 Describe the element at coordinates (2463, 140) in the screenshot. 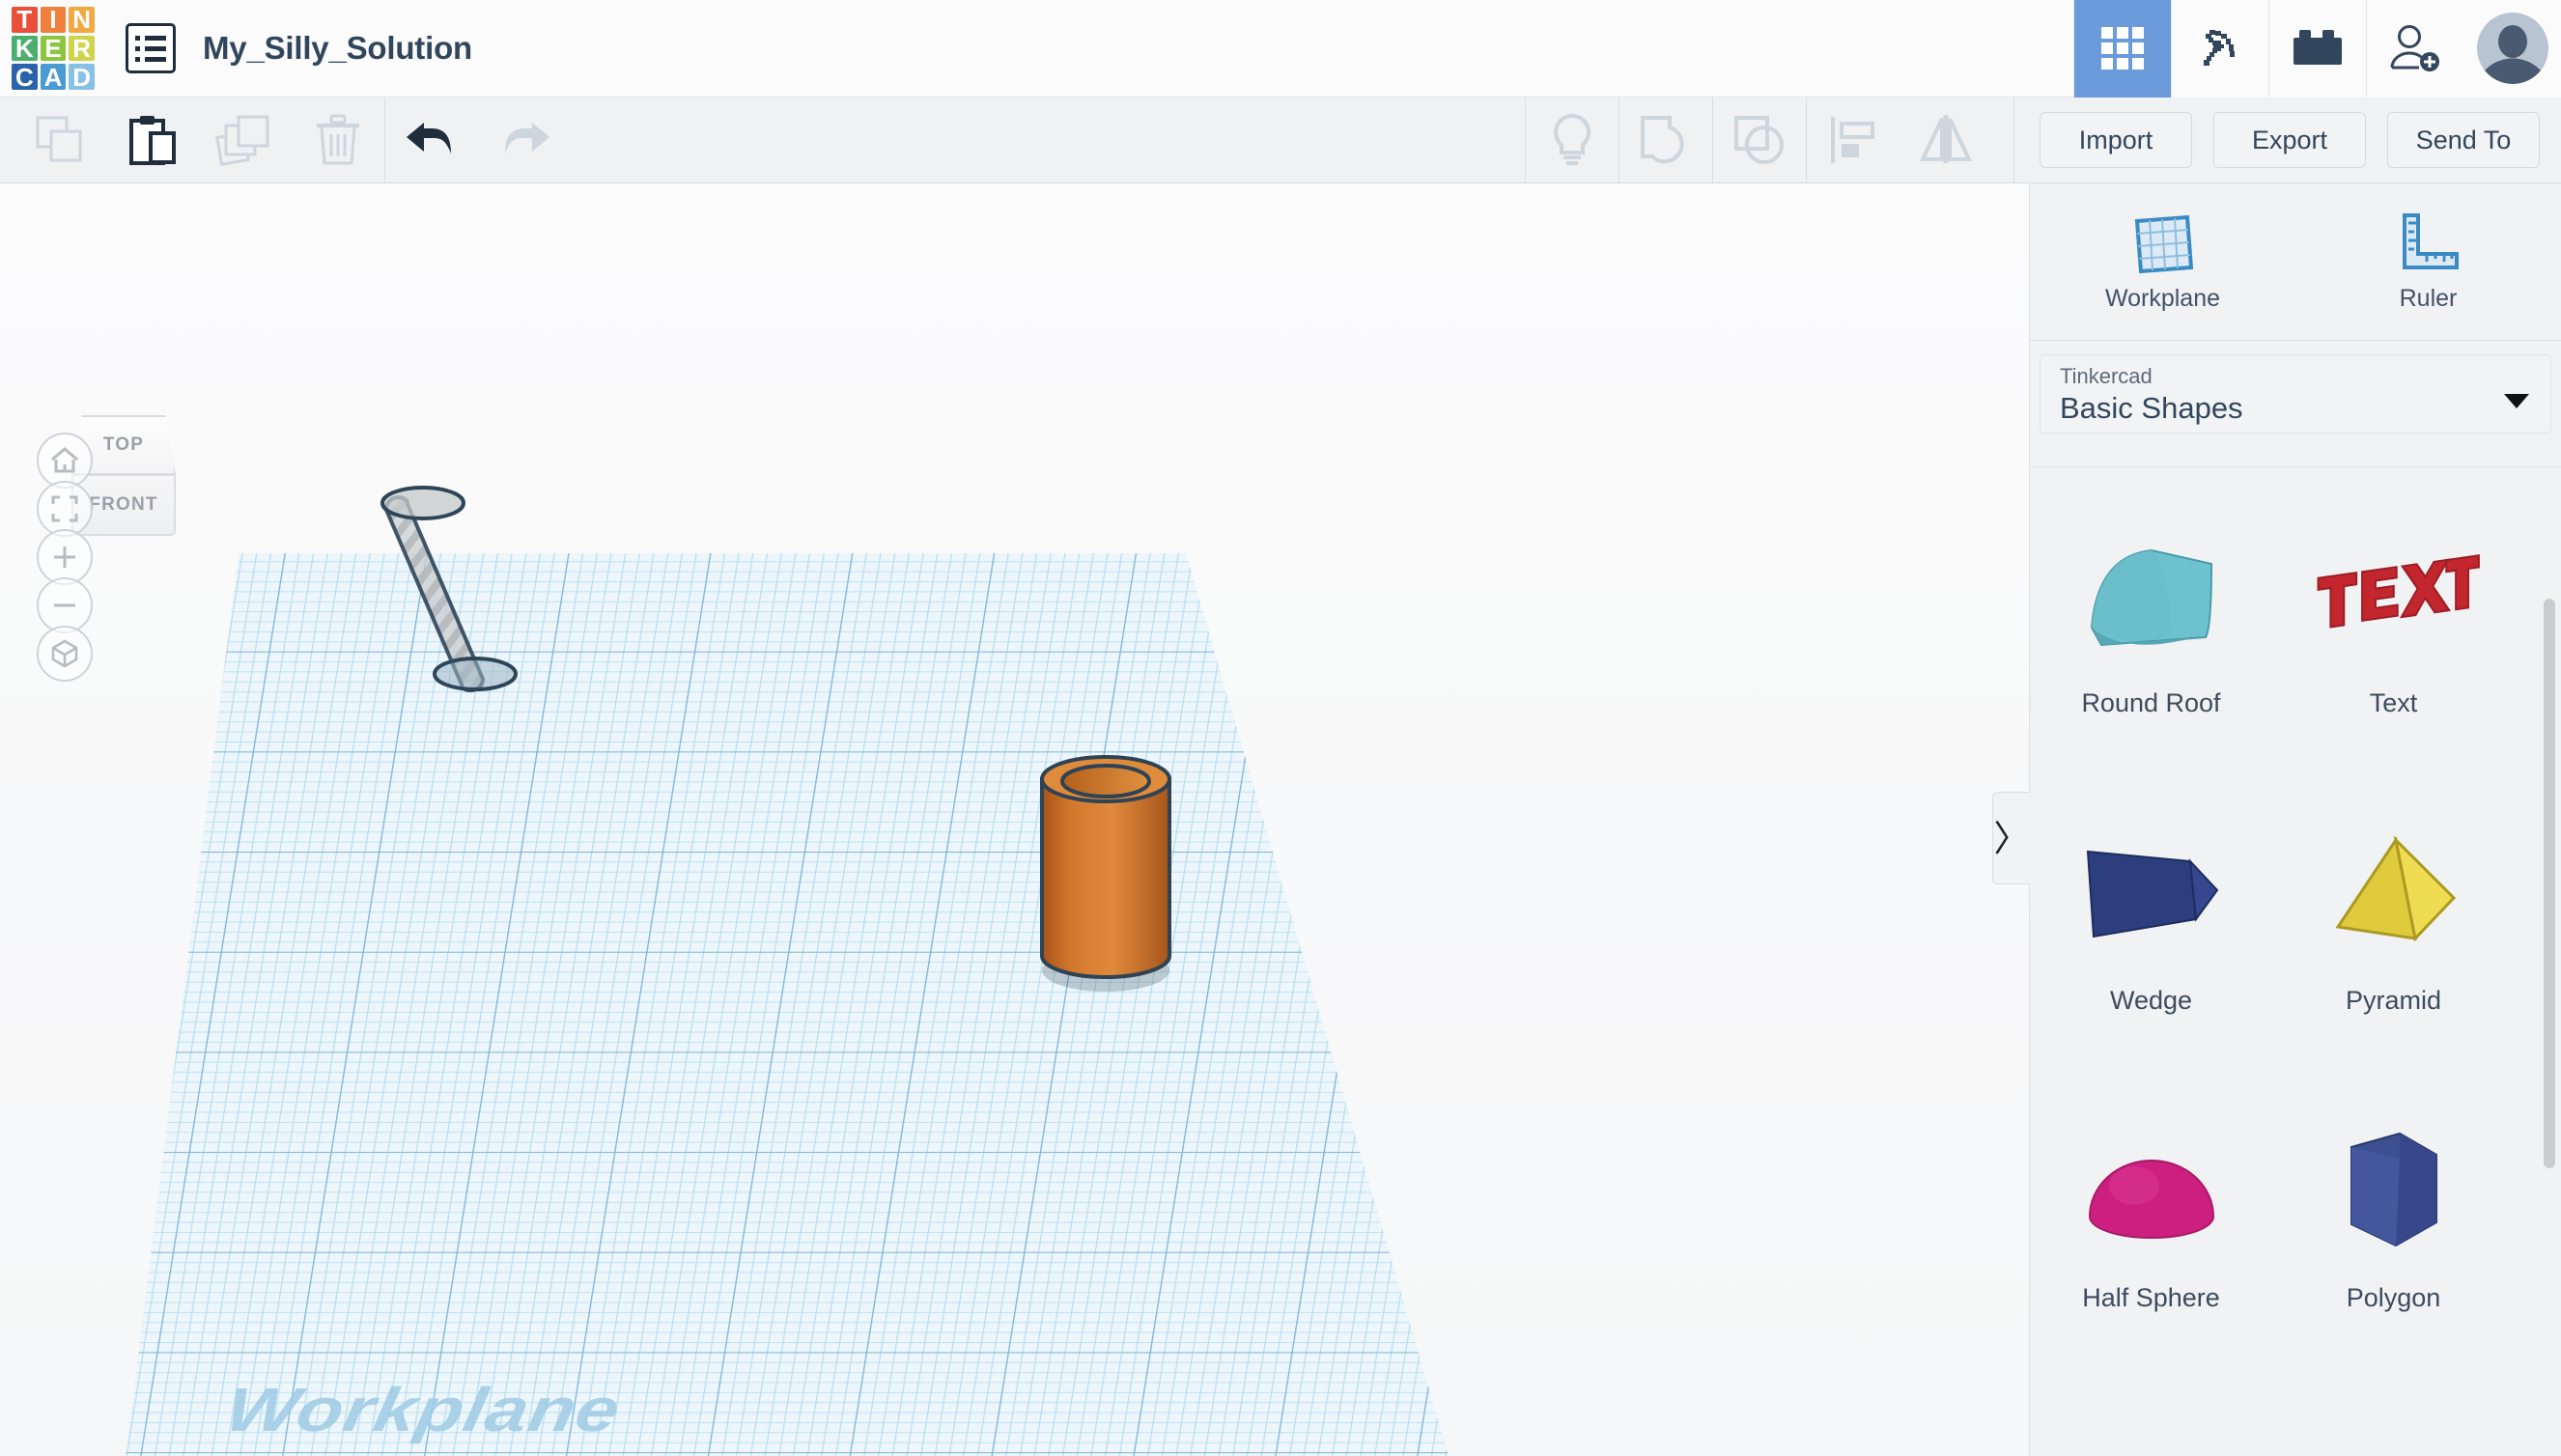

I see `send-to-button: Send To` at that location.